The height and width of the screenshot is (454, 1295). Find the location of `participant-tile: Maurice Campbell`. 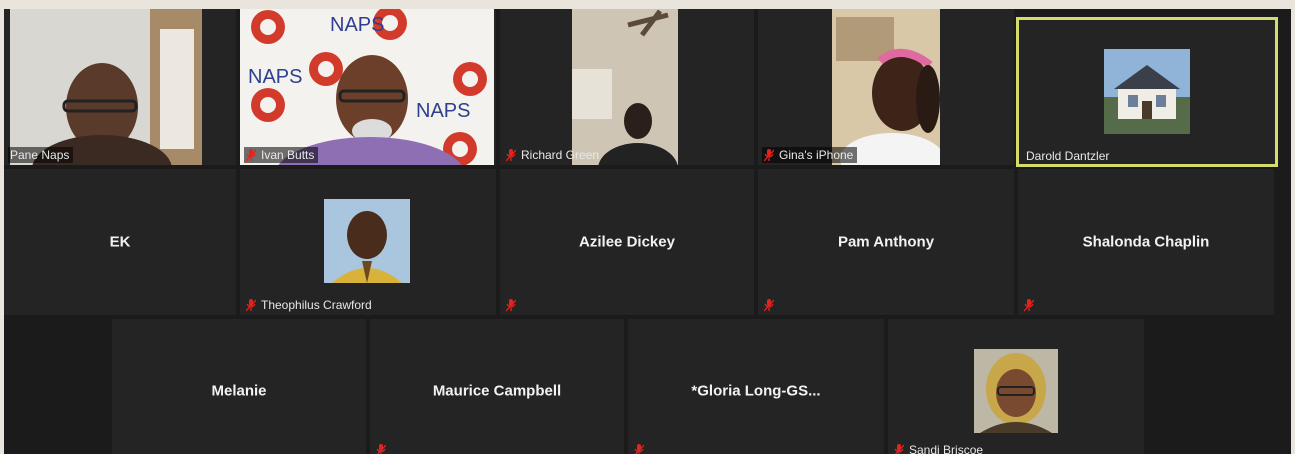

participant-tile: Maurice Campbell is located at coordinates (497, 386).